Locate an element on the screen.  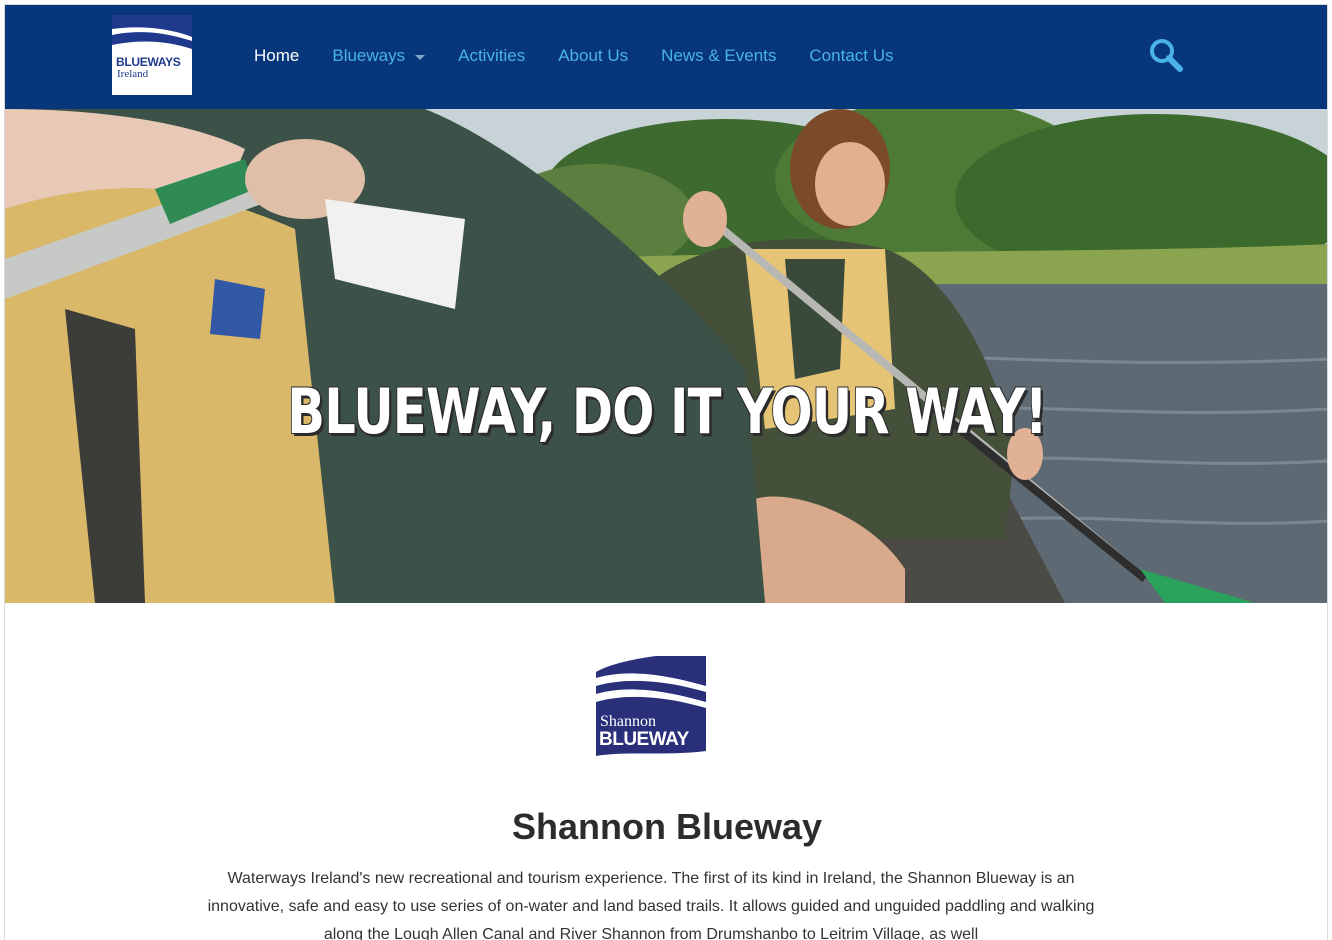
nav-item-blueways: Blueways is located at coordinates (379, 56).